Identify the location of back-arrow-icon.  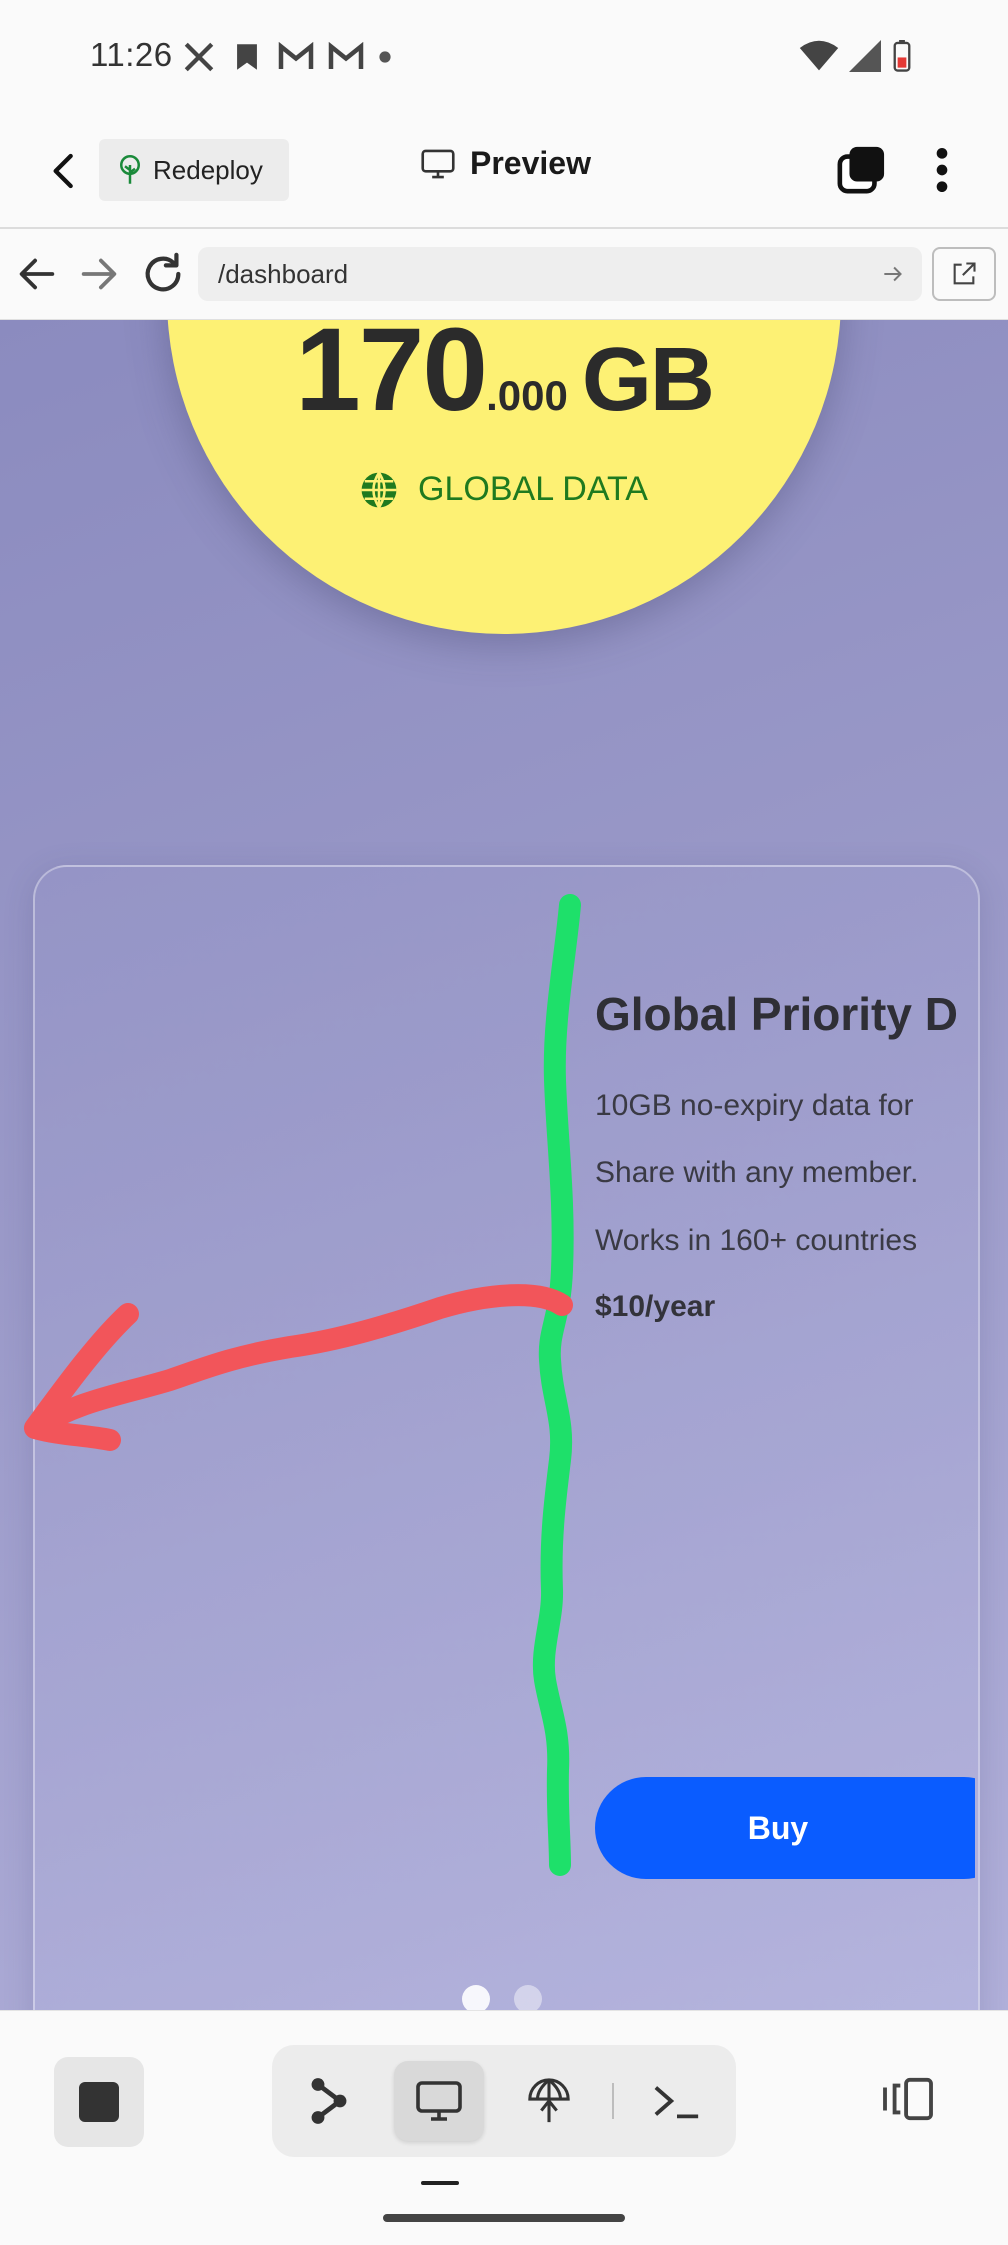
(64, 171).